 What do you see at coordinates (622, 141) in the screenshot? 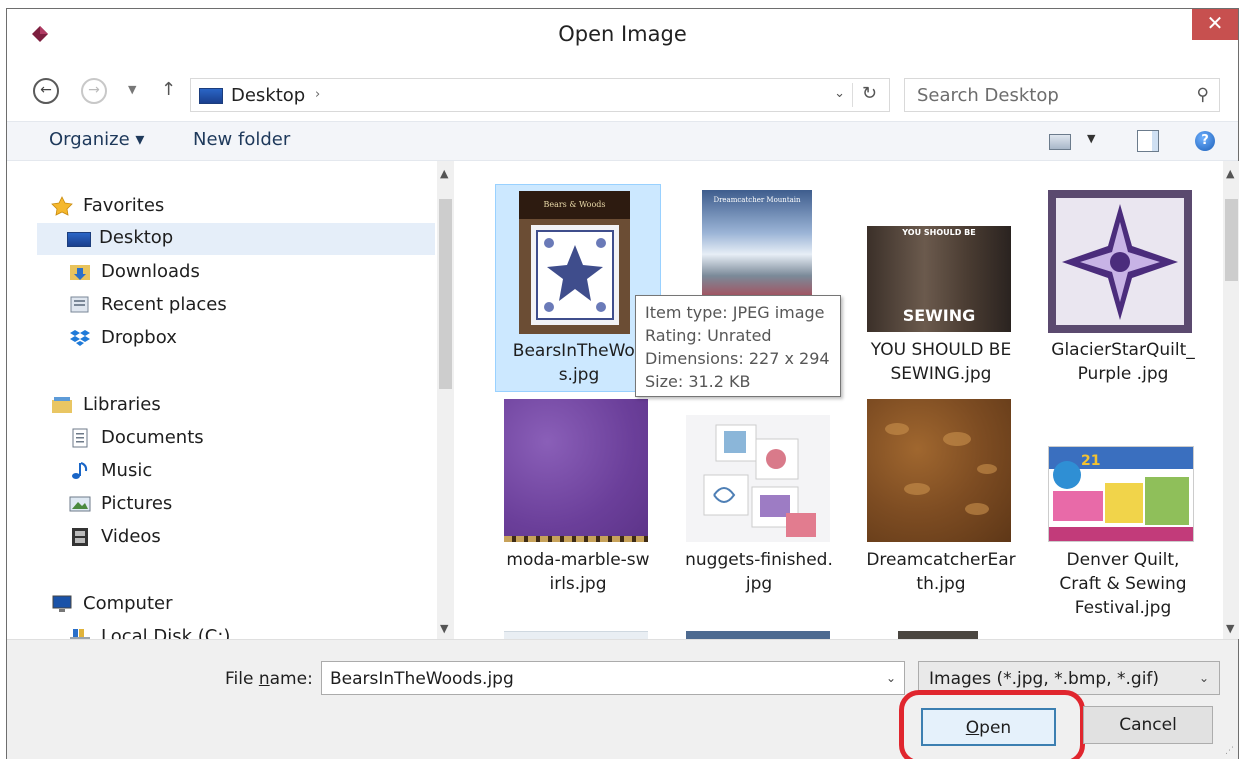
I see `command-toolbar: Organize ▾ New folder ▼ ?` at bounding box center [622, 141].